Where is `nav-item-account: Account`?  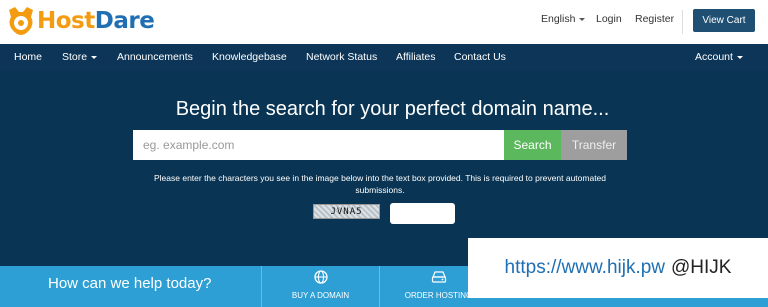 nav-item-account: Account is located at coordinates (719, 57).